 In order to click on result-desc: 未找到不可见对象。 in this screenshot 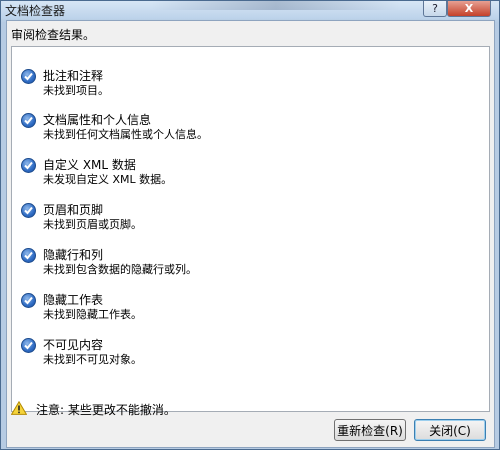, I will do `click(92, 359)`.